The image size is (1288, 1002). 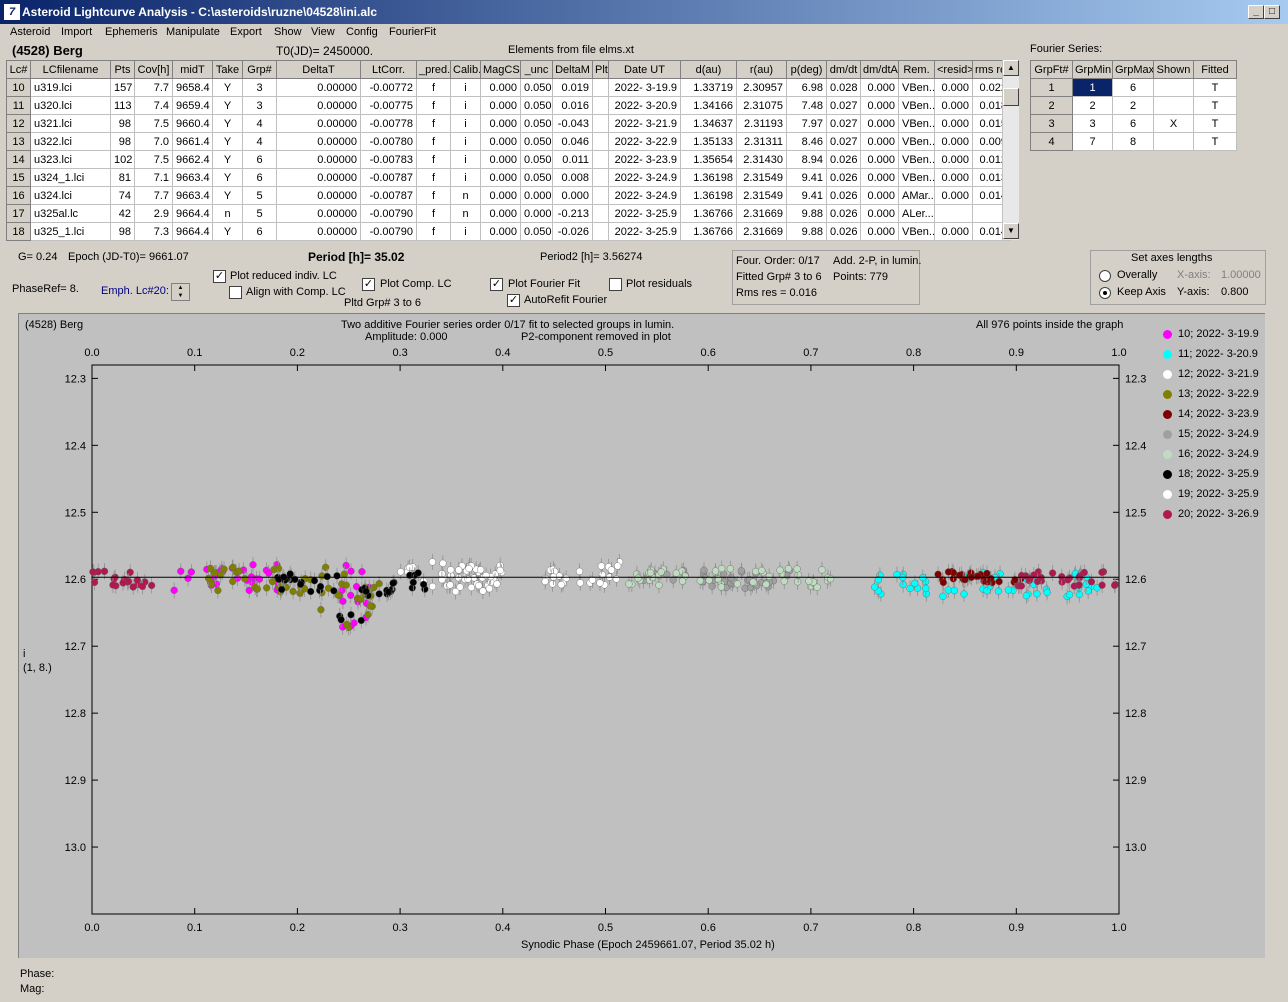 I want to click on fourier-cell: 7, so click(x=1092, y=141).